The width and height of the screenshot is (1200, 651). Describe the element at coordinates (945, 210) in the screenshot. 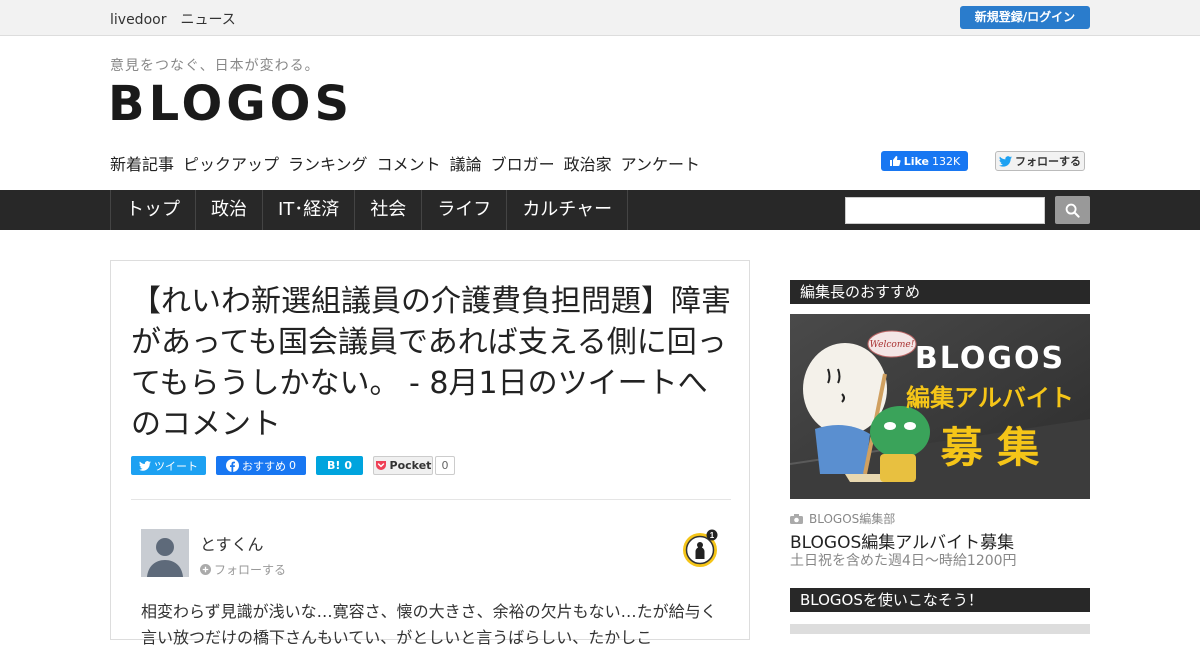

I see `search-input` at that location.